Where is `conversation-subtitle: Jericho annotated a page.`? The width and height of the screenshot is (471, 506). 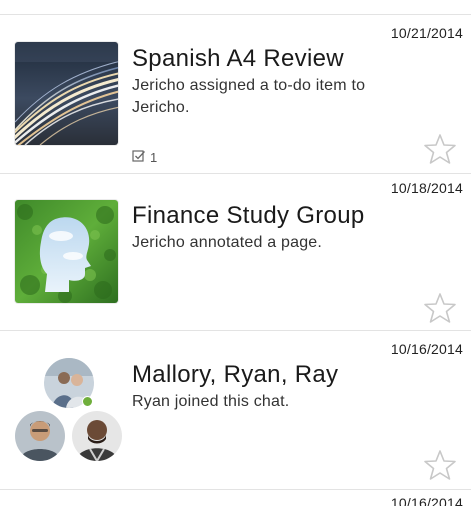
conversation-subtitle: Jericho annotated a page. is located at coordinates (227, 242).